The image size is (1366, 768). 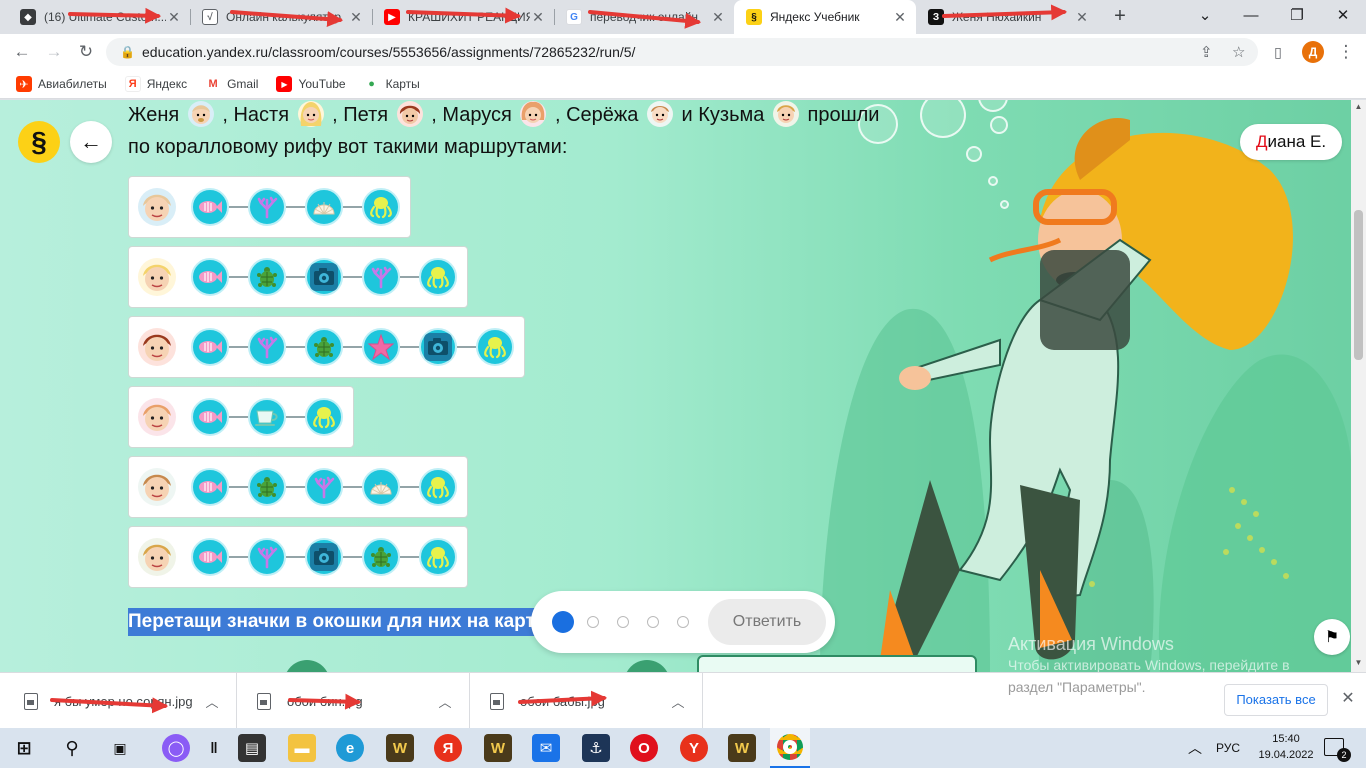 I want to click on task-view-icon: ▣, so click(x=120, y=748).